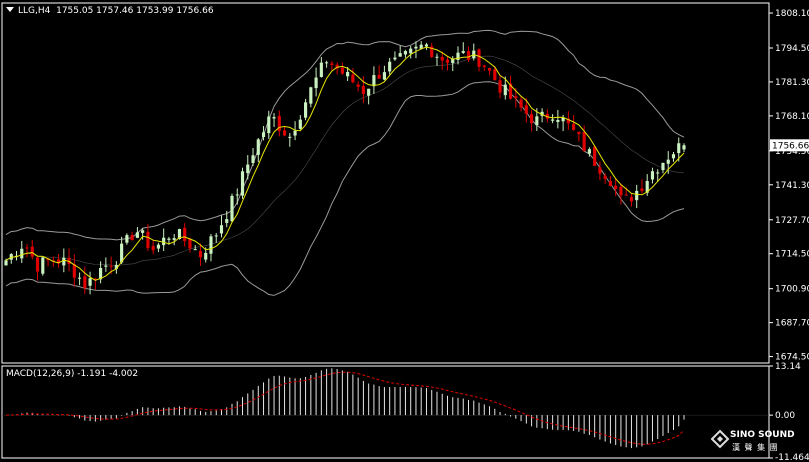  Describe the element at coordinates (788, 367) in the screenshot. I see `macd-tick-label: 13.14` at that location.